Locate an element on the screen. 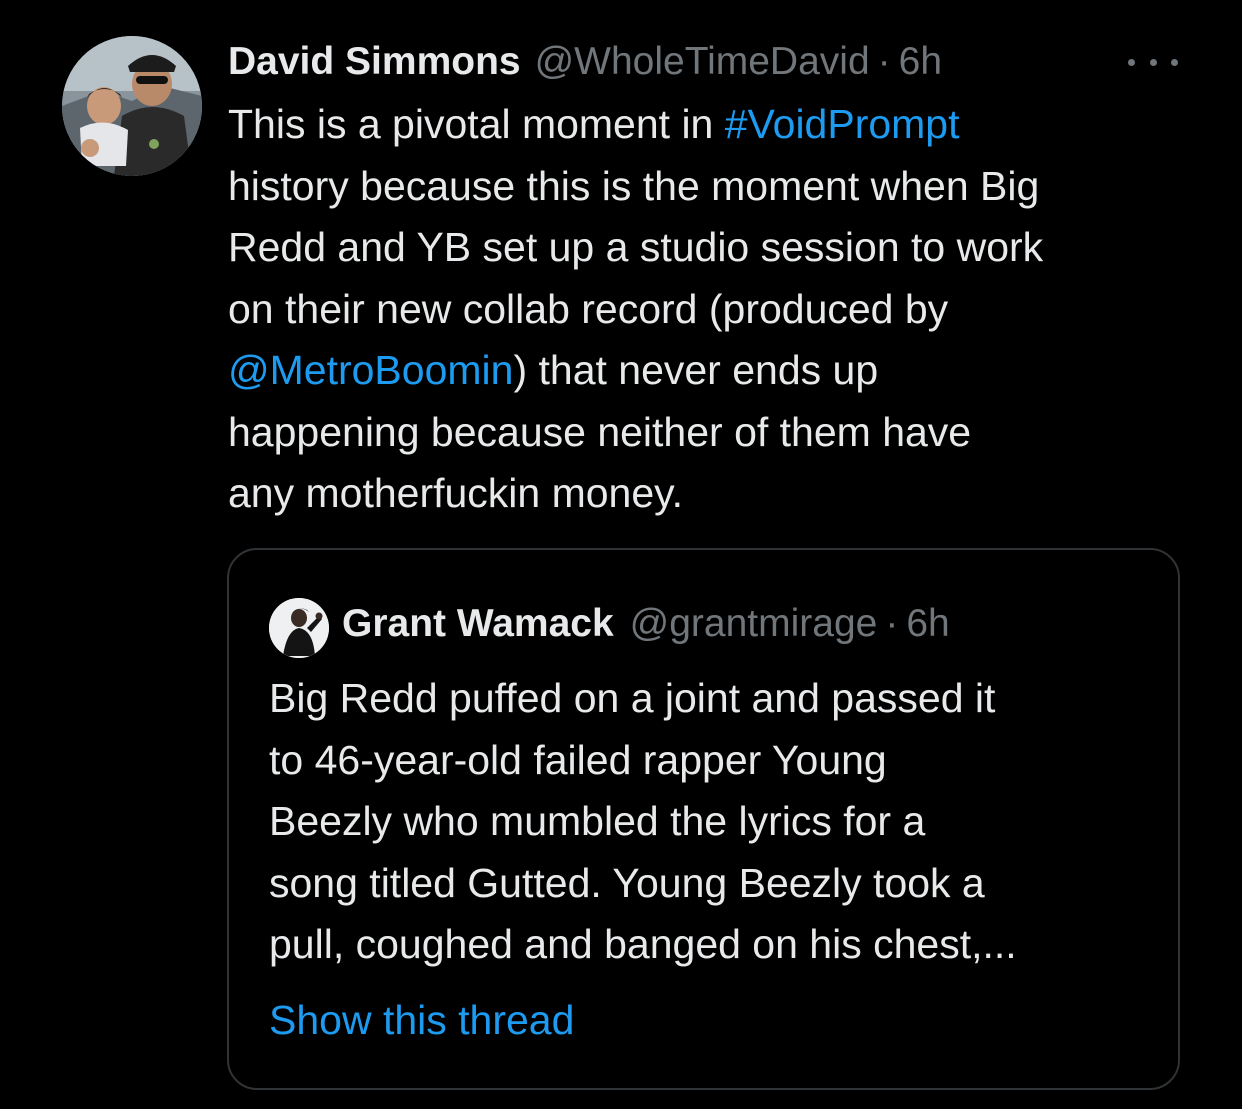 The height and width of the screenshot is (1109, 1242). quoted-tweet-header: Grant Wamack @grantmirage · 6h is located at coordinates (646, 624).